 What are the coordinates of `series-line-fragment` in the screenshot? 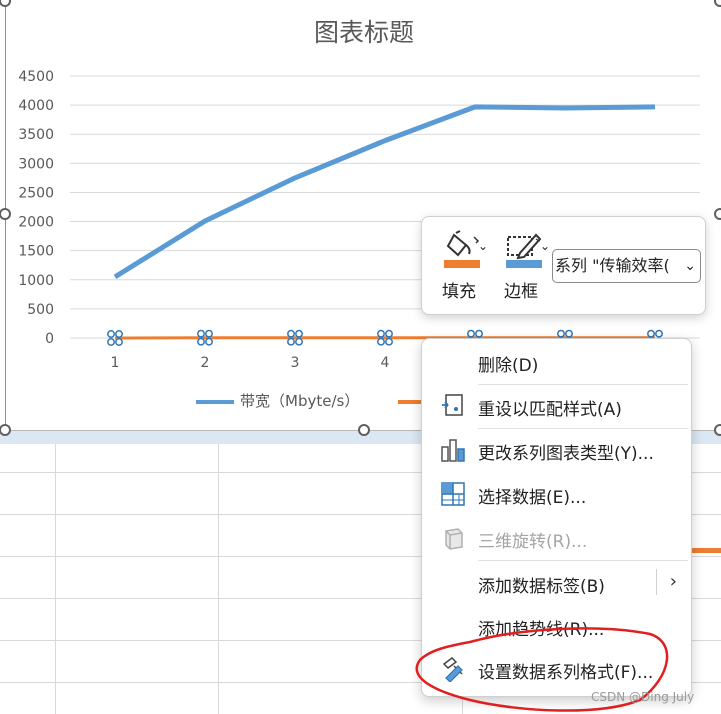 It's located at (705, 550).